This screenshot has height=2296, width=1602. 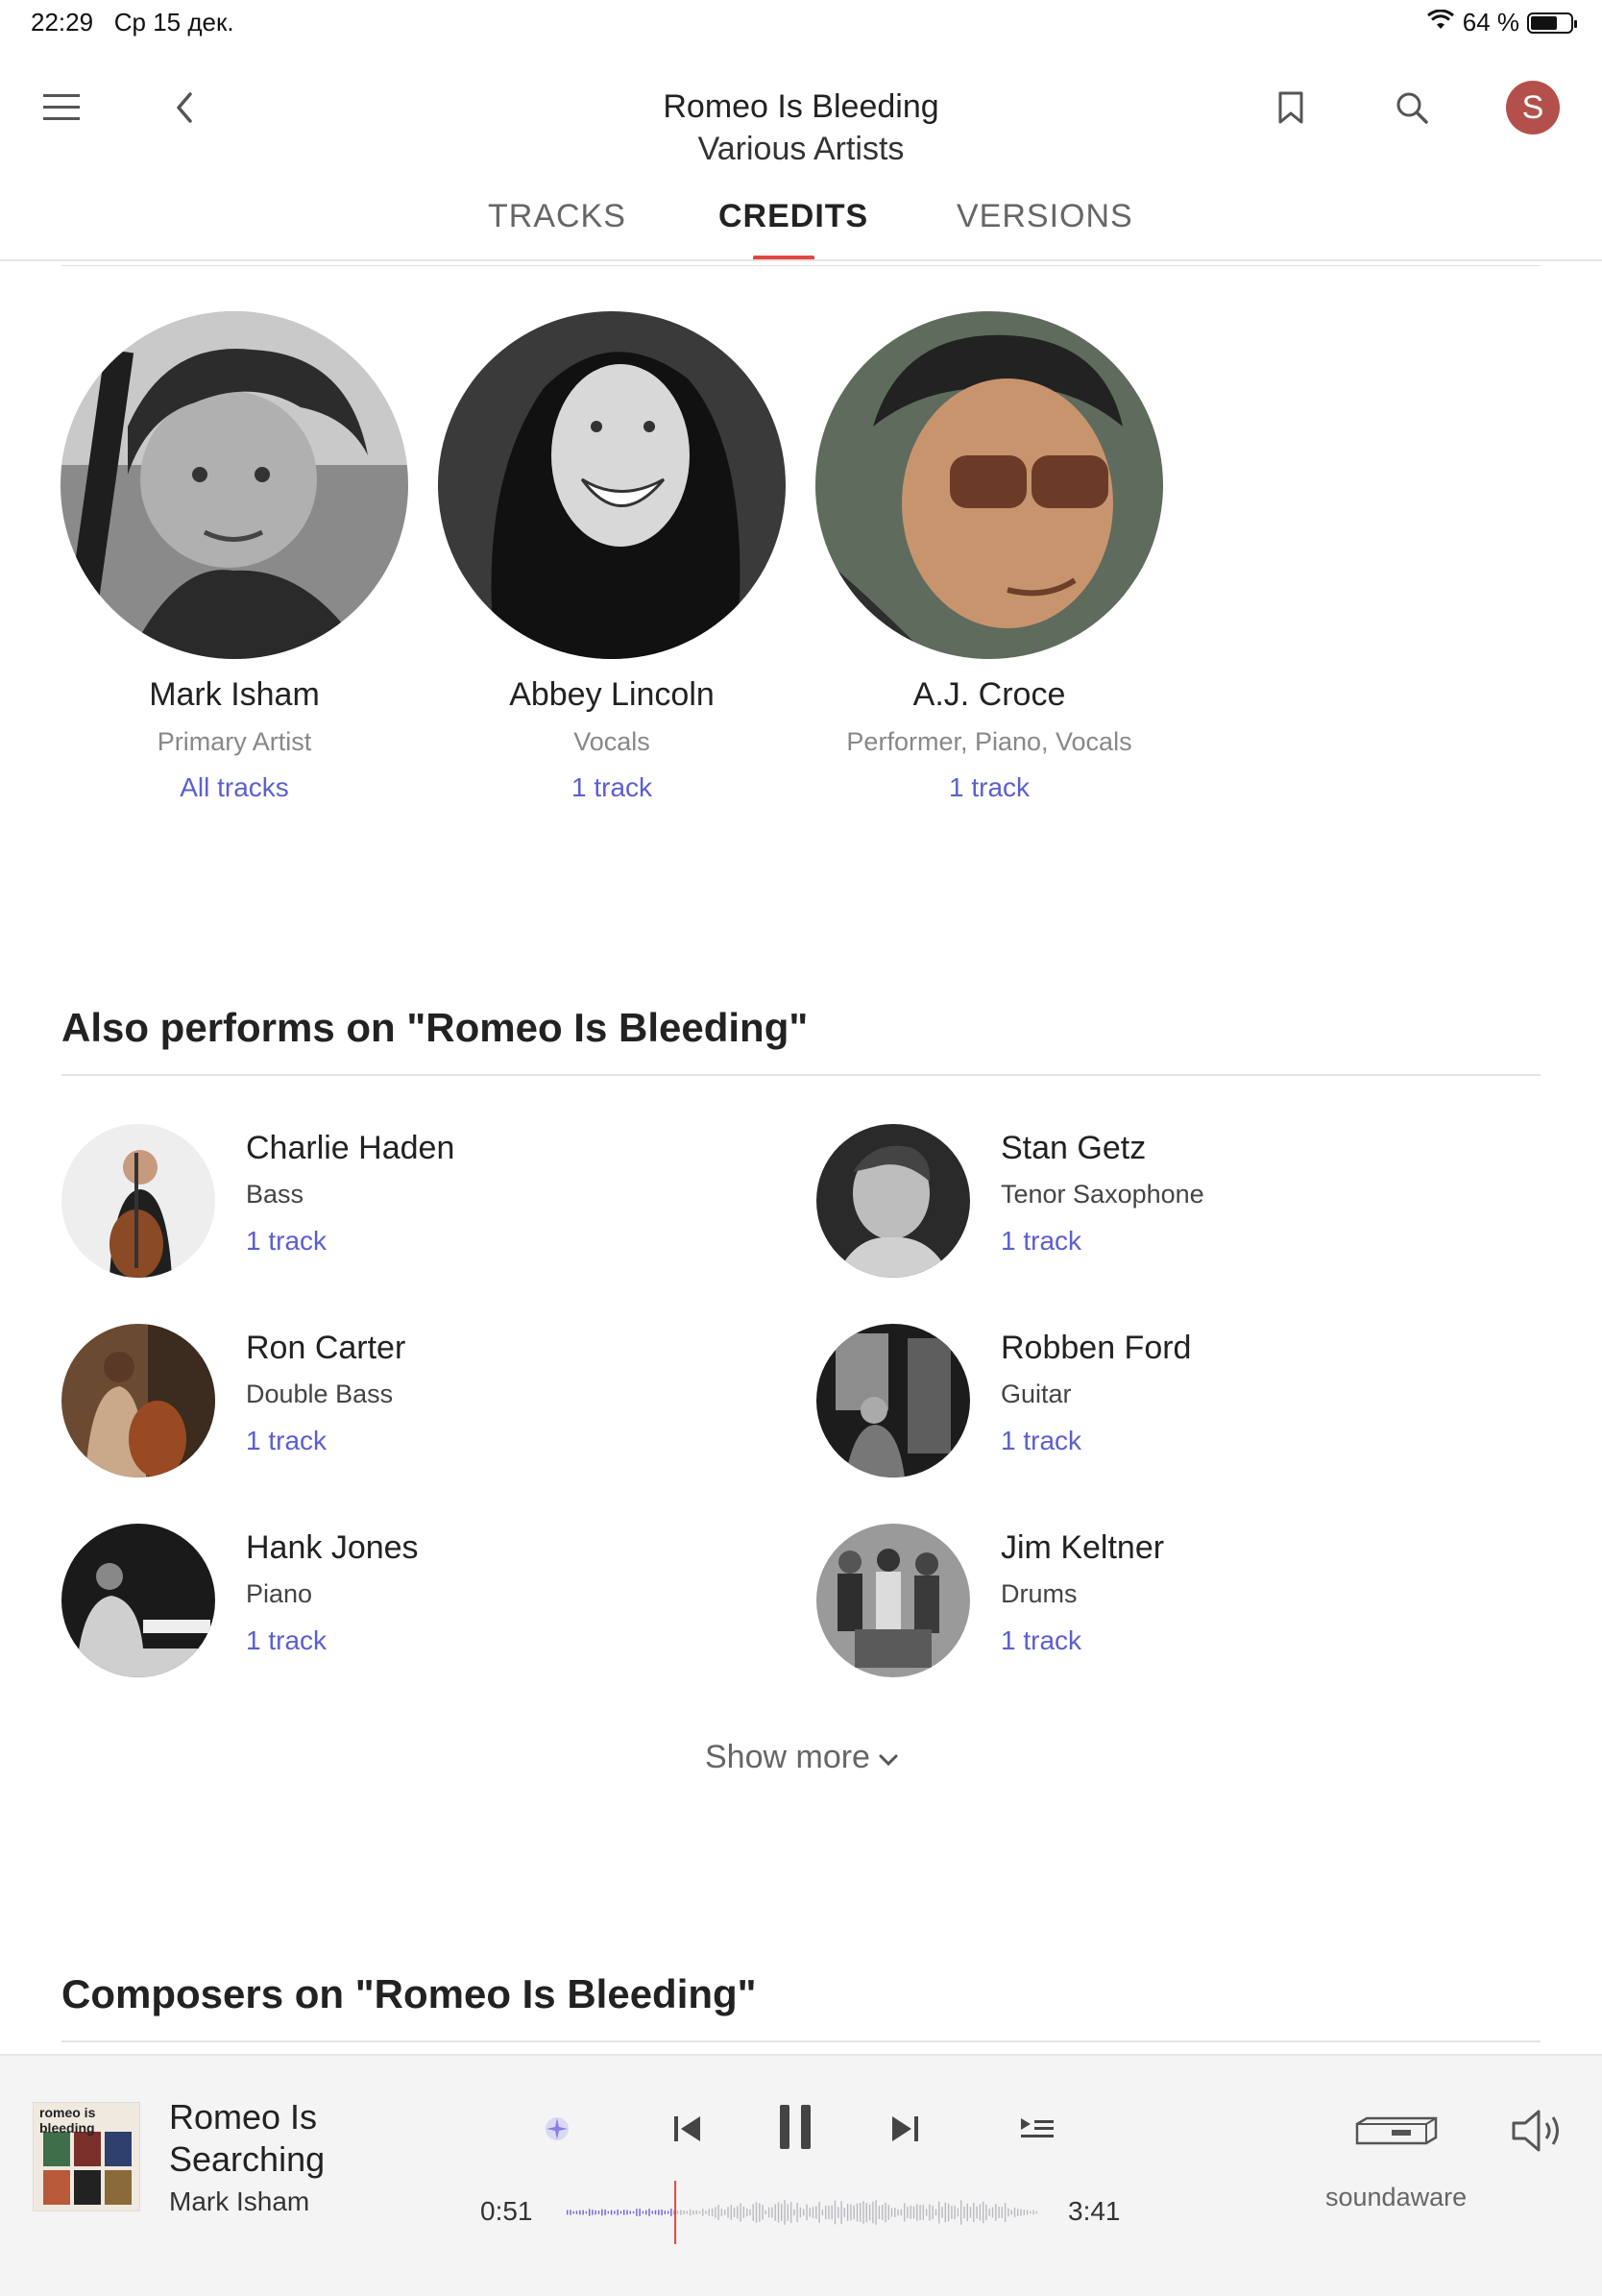 What do you see at coordinates (676, 2212) in the screenshot?
I see `playhead` at bounding box center [676, 2212].